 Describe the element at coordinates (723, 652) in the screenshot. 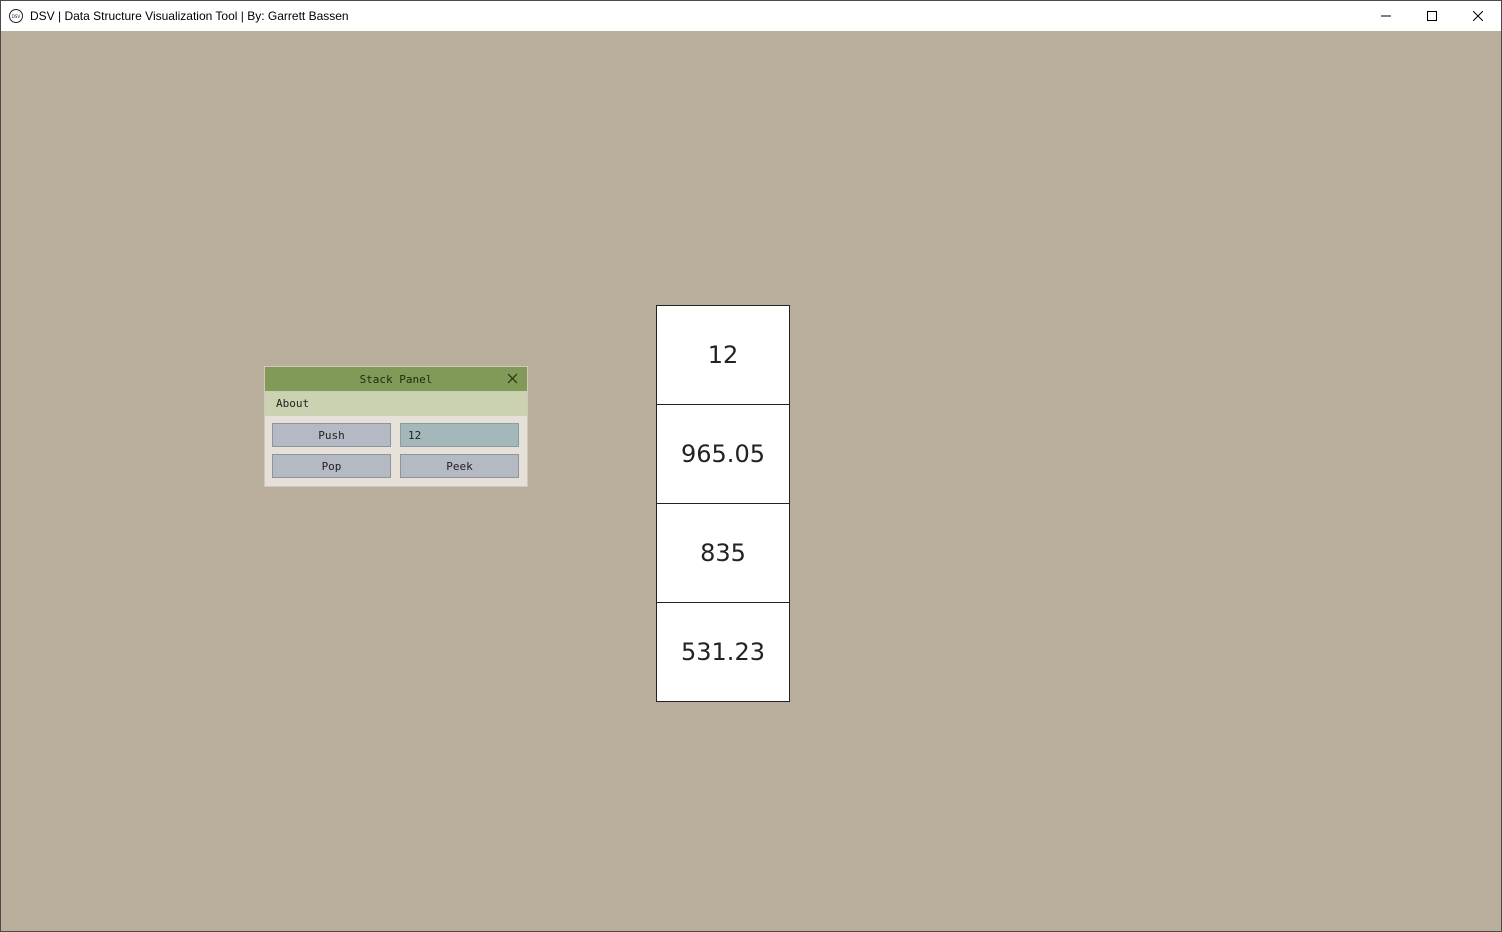

I see `stack-item: 531.23` at that location.